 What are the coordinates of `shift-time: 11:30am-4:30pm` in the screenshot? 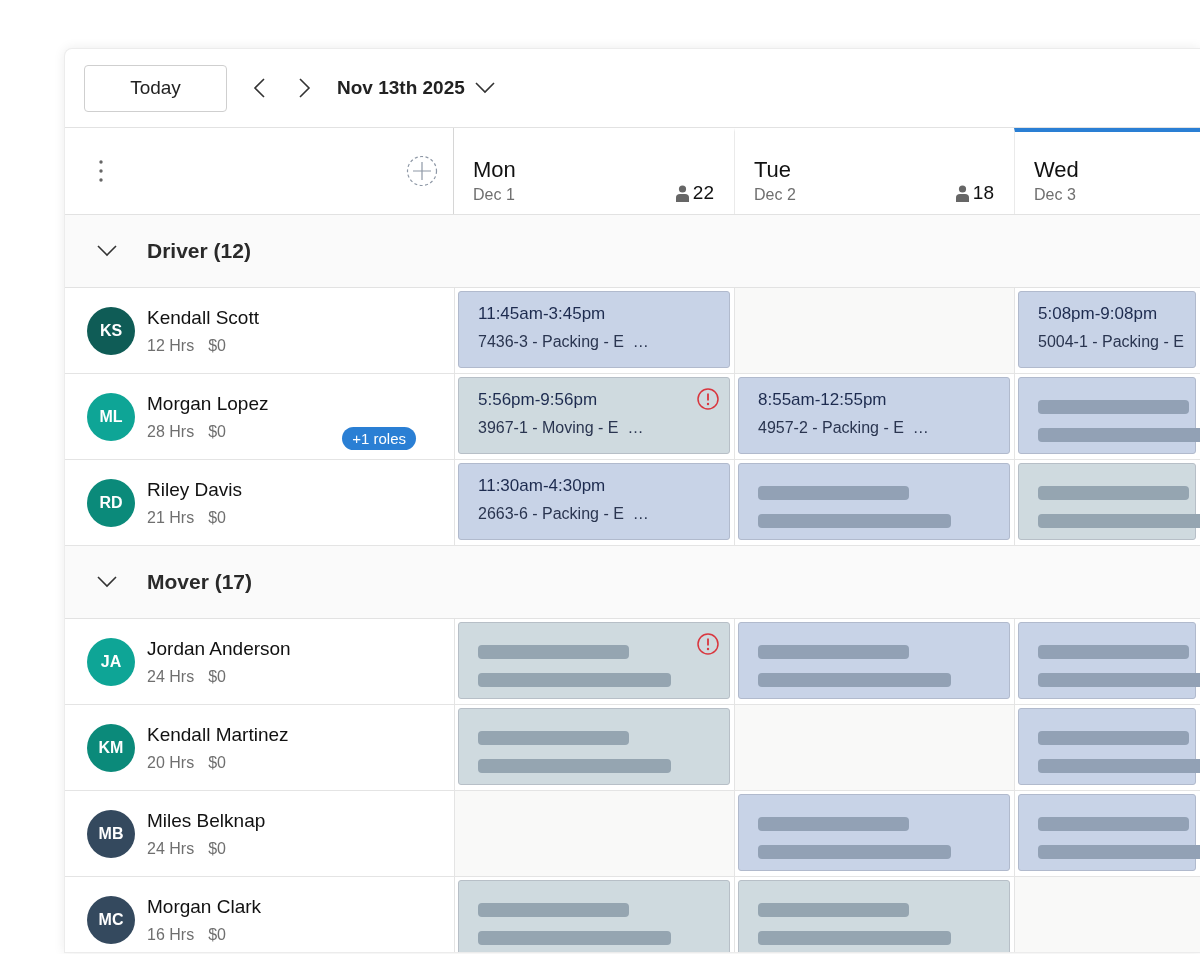 It's located at (542, 486).